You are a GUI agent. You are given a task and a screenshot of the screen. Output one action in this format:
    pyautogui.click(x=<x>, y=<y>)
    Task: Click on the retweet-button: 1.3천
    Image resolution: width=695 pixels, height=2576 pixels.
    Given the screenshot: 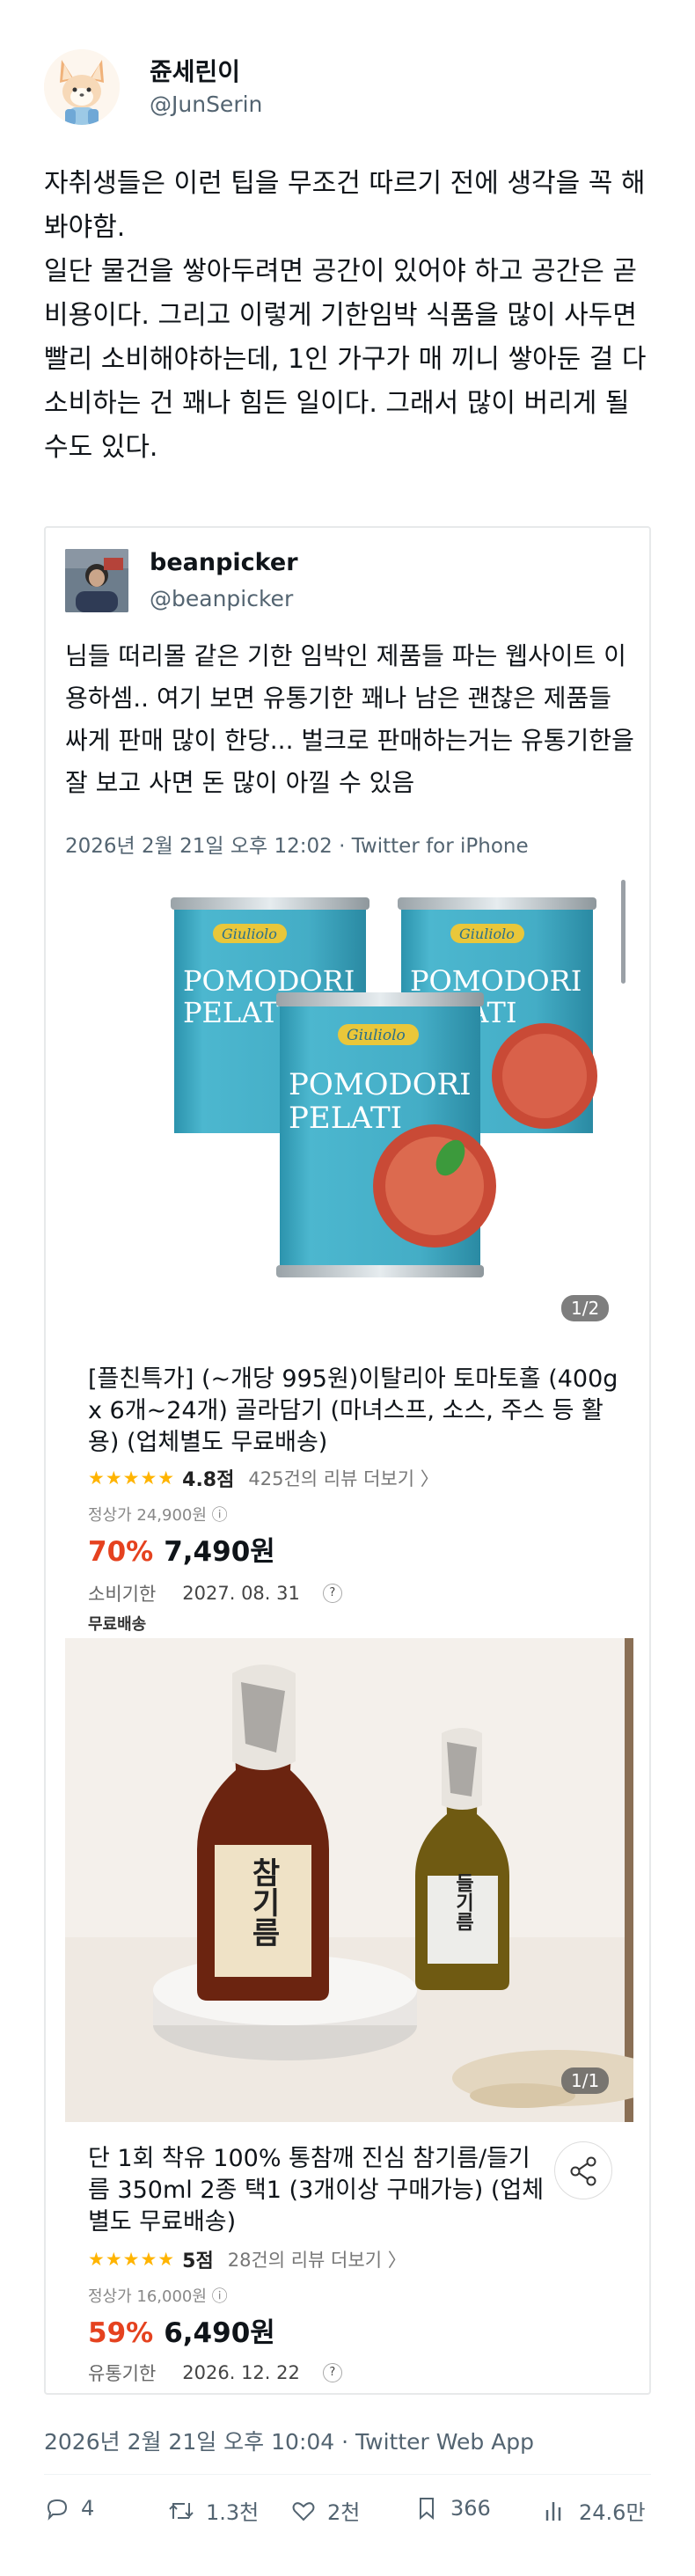 What is the action you would take?
    pyautogui.click(x=213, y=2510)
    